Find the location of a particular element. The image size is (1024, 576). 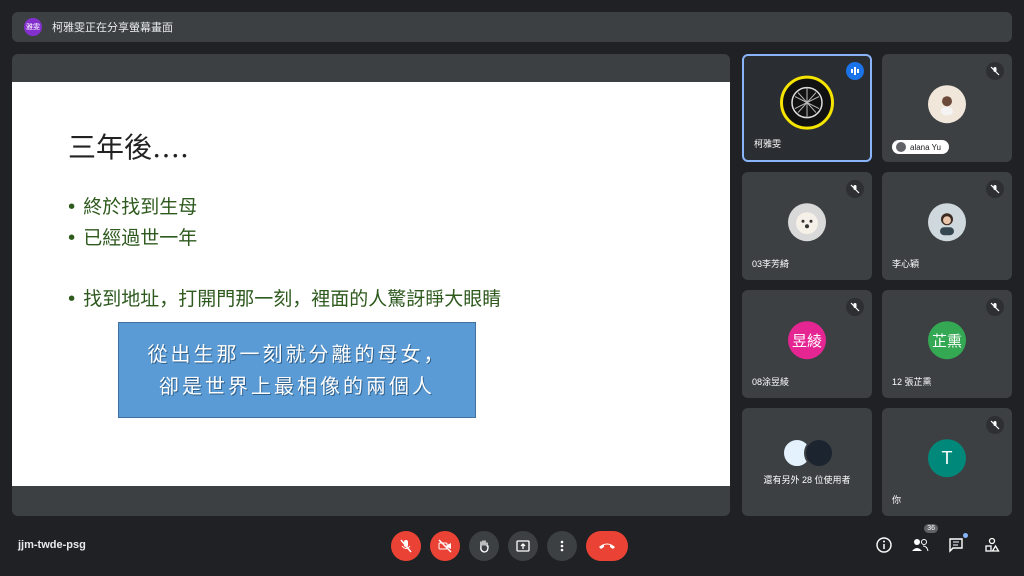

participant-initials-avatar: 芷熏 is located at coordinates (947, 340).